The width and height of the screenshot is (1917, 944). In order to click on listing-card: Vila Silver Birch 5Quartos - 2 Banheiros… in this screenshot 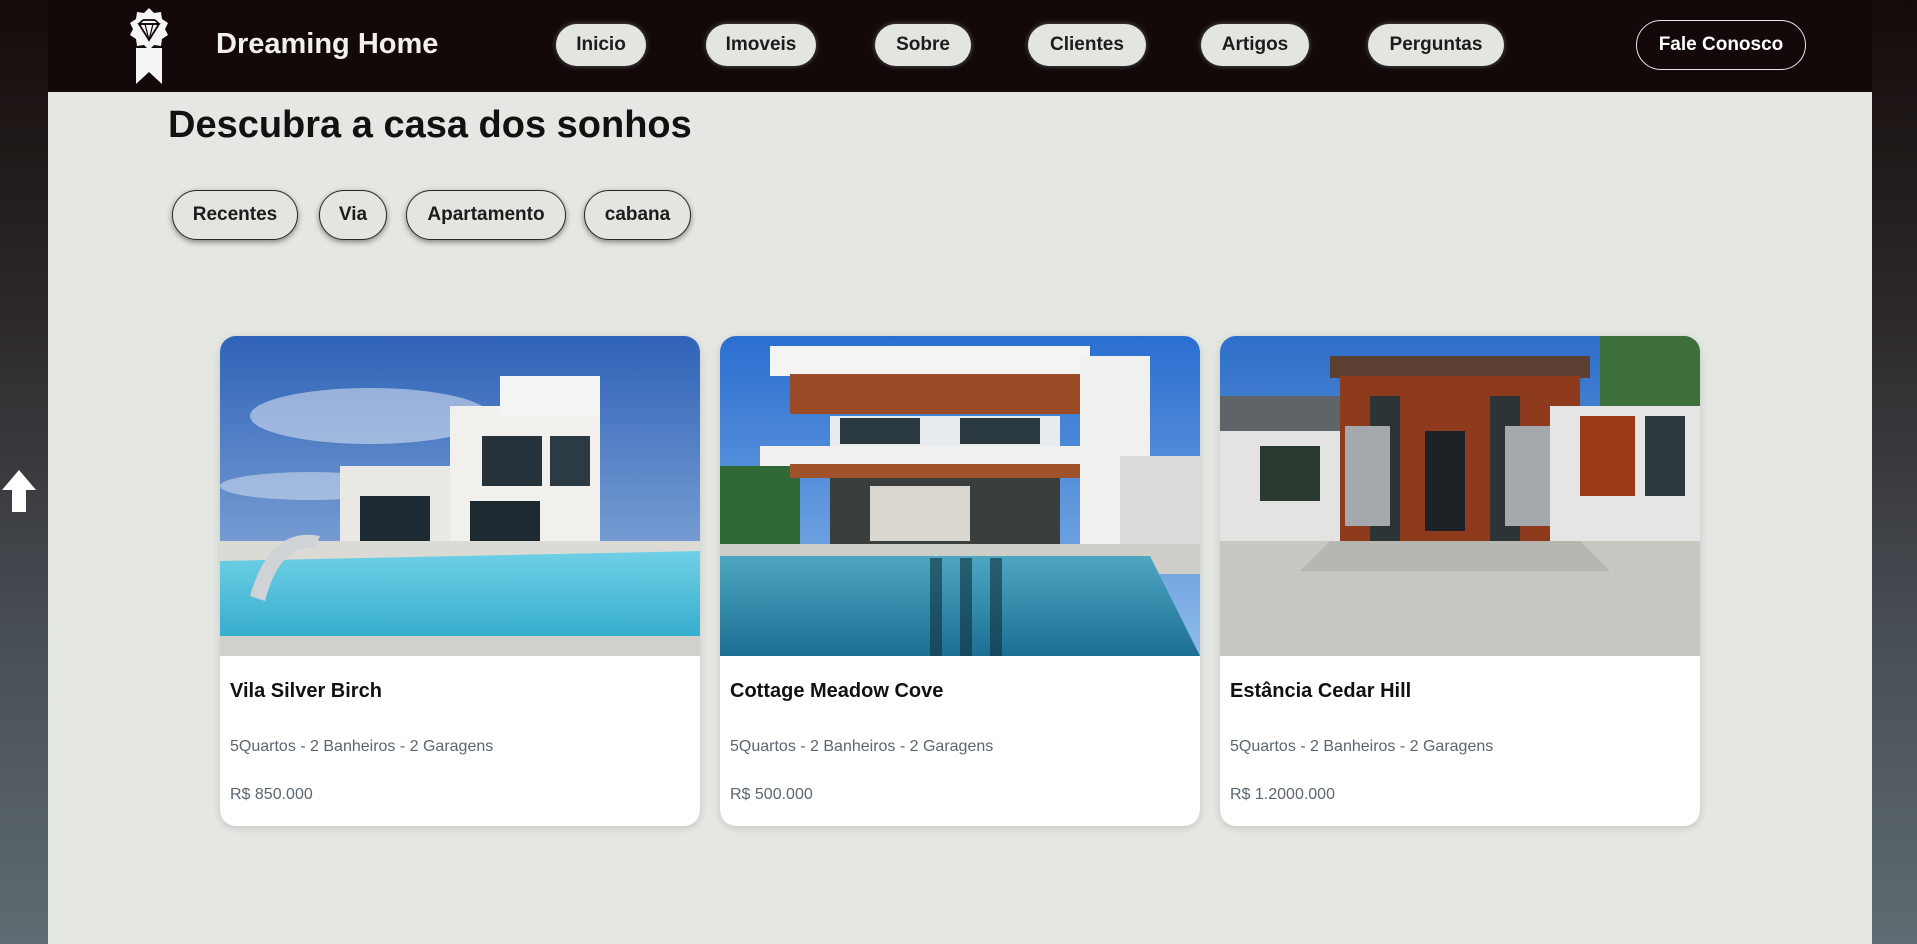, I will do `click(460, 581)`.